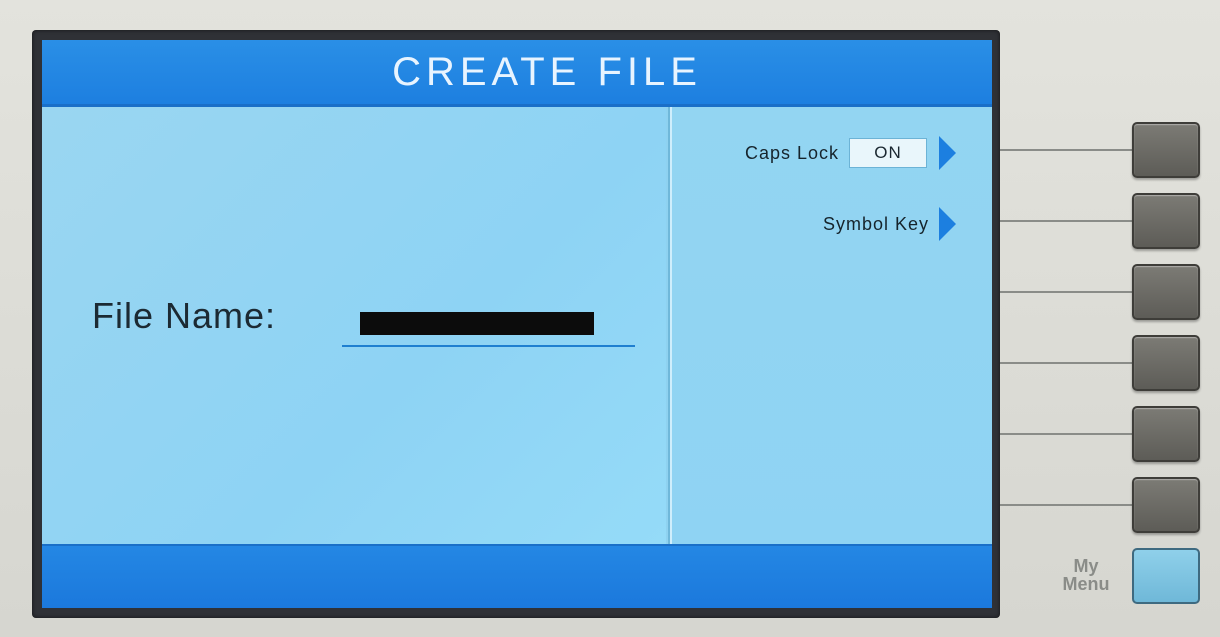 This screenshot has width=1220, height=637. I want to click on softkey-symbol-key: Symbol Key, so click(889, 224).